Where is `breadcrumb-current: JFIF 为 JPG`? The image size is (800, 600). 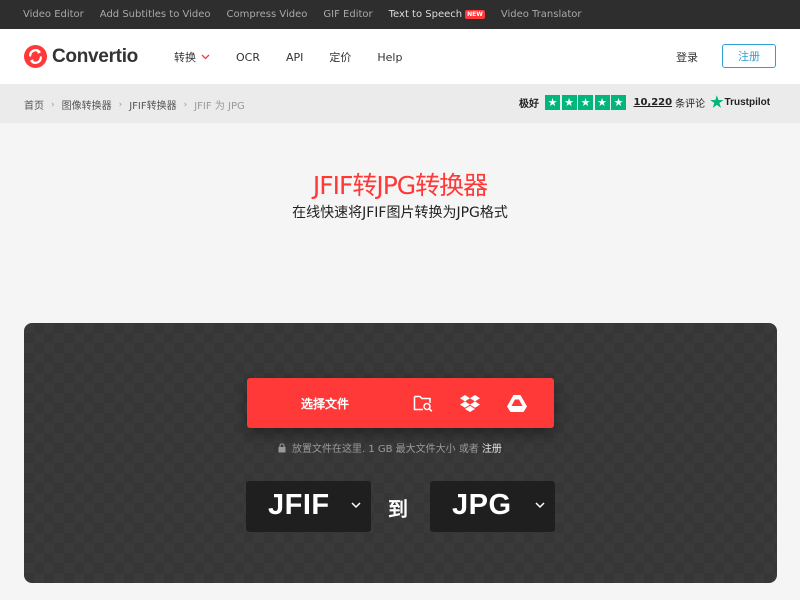
breadcrumb-current: JFIF 为 JPG is located at coordinates (219, 106).